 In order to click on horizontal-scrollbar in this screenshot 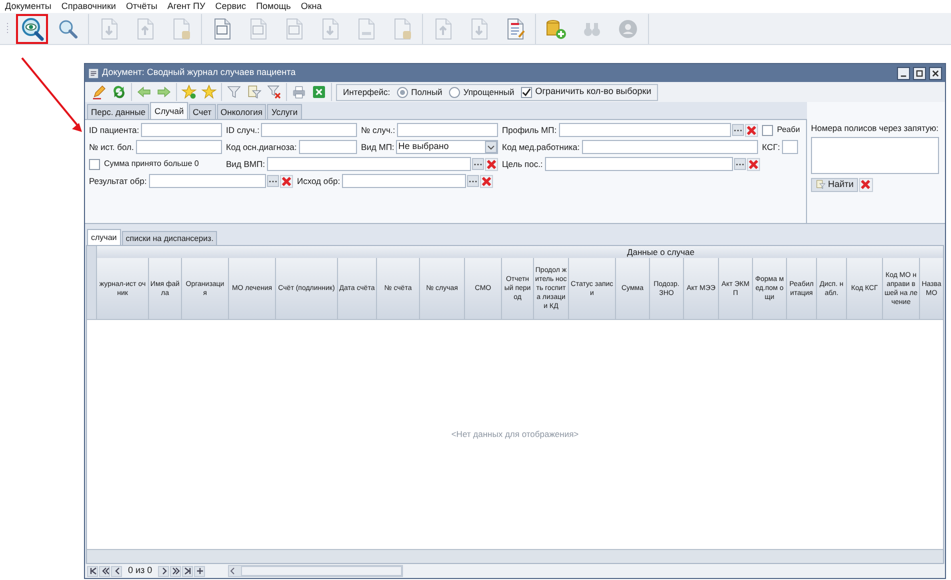, I will do `click(316, 571)`.